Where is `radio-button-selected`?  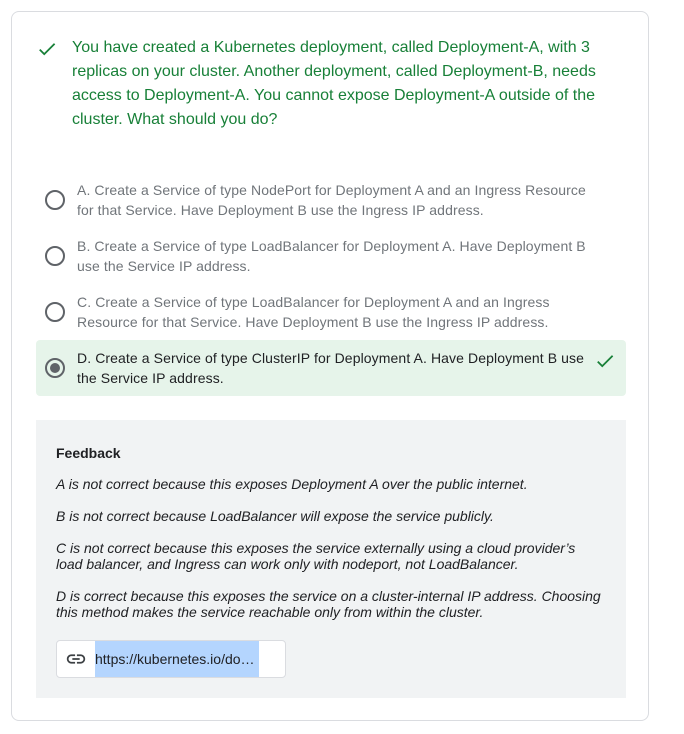
radio-button-selected is located at coordinates (55, 368).